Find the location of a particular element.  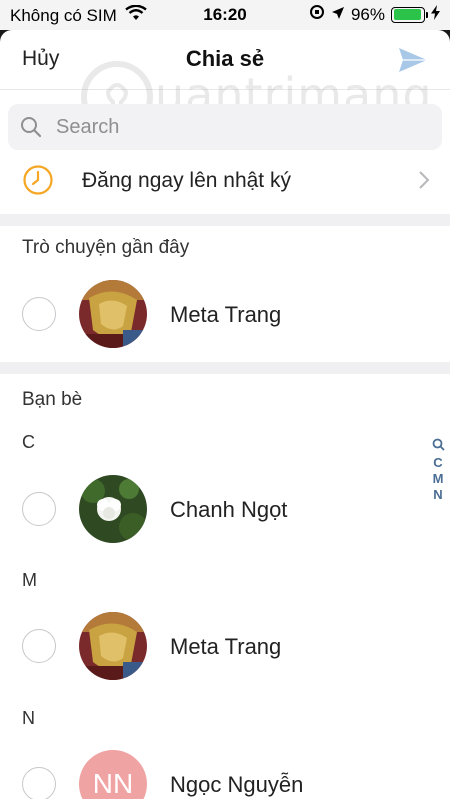

battery-icon is located at coordinates (409, 14).